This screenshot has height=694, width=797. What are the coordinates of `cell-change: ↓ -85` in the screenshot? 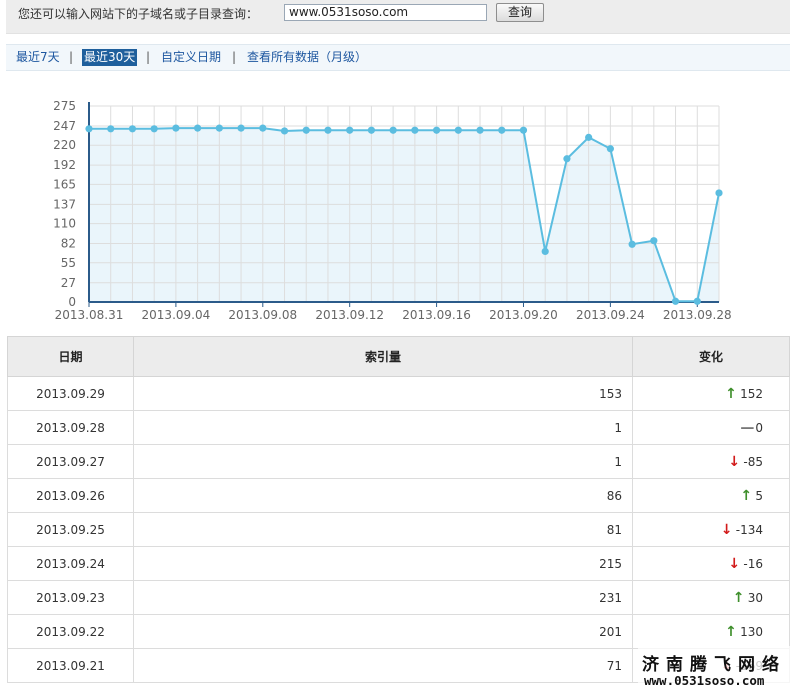 It's located at (711, 461).